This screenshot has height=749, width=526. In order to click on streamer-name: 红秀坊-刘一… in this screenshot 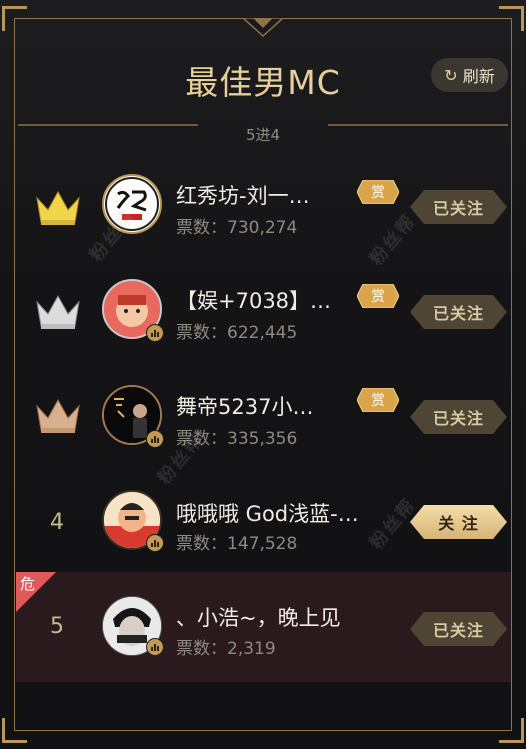, I will do `click(243, 196)`.